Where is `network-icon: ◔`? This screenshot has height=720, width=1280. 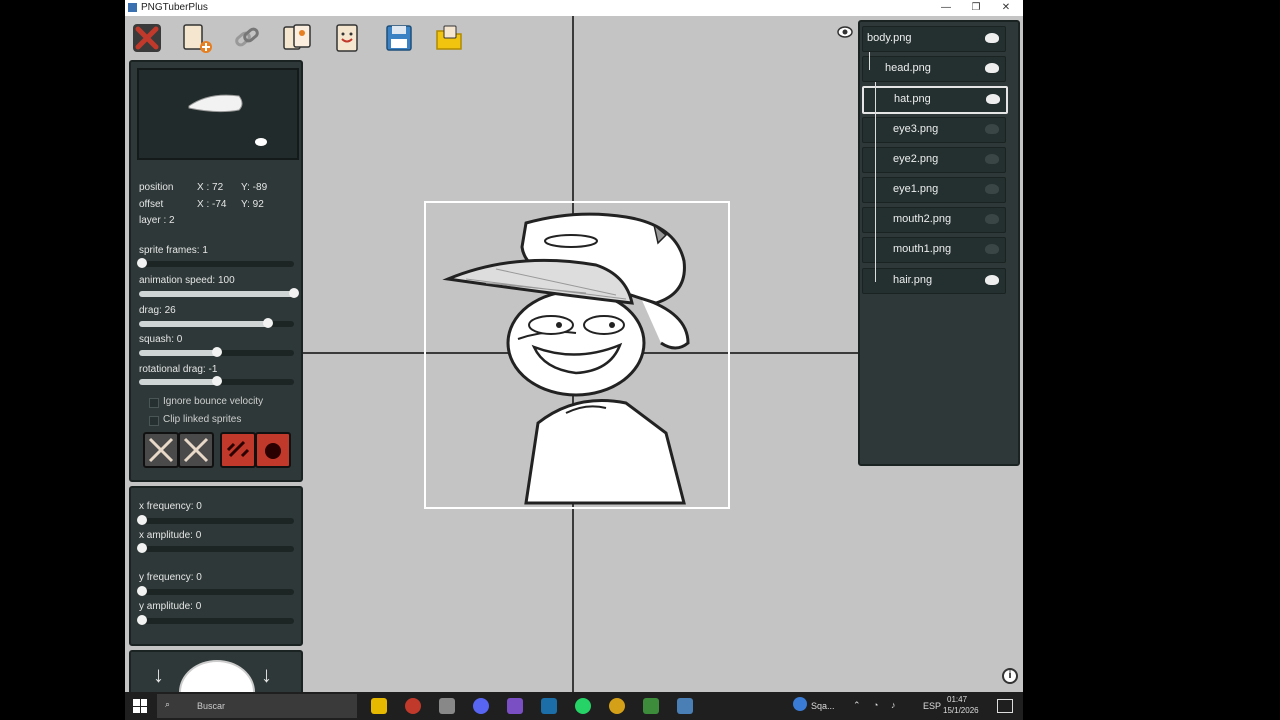
network-icon: ◔ is located at coordinates (875, 705).